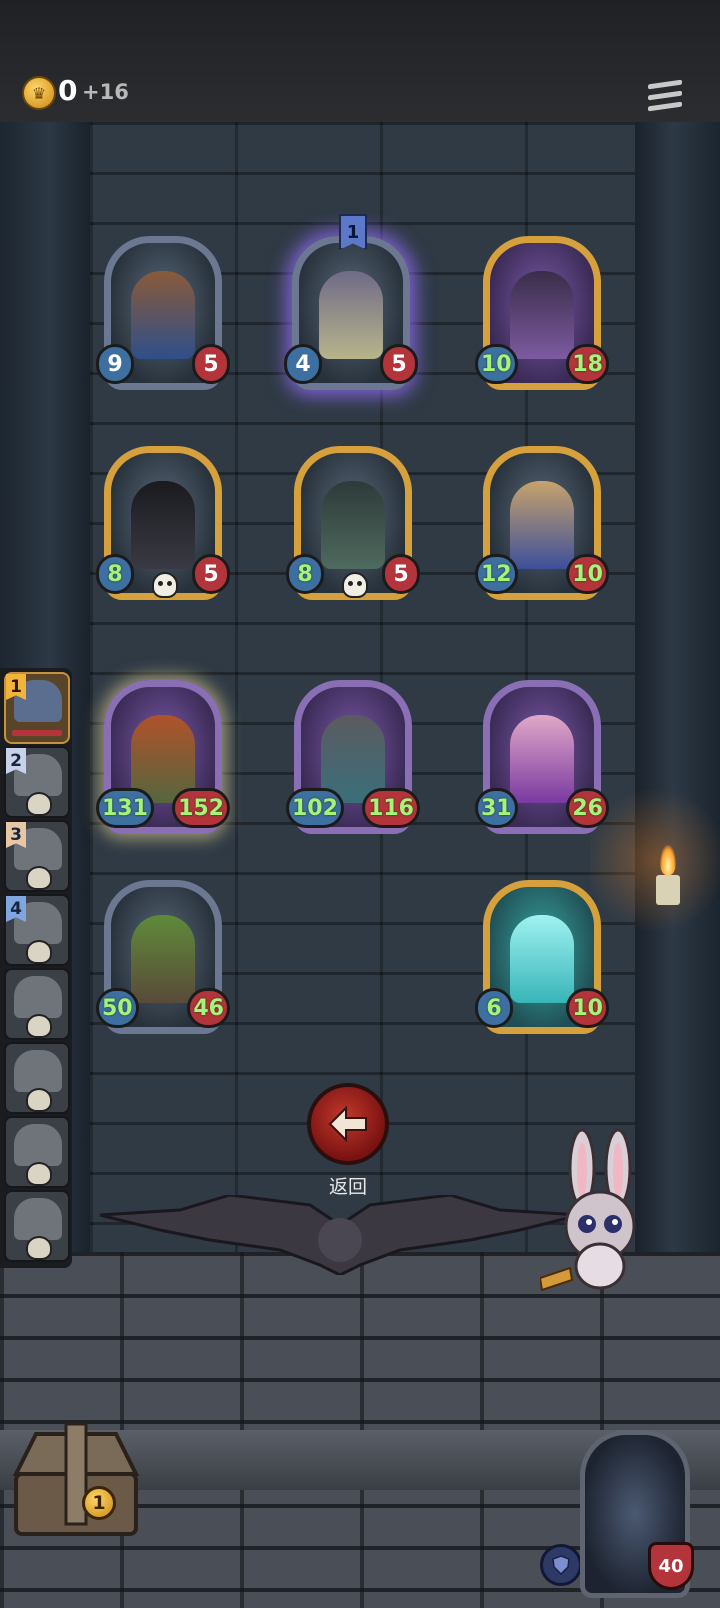 The height and width of the screenshot is (1608, 720). Describe the element at coordinates (201, 808) in the screenshot. I see `health-stat: 152` at that location.